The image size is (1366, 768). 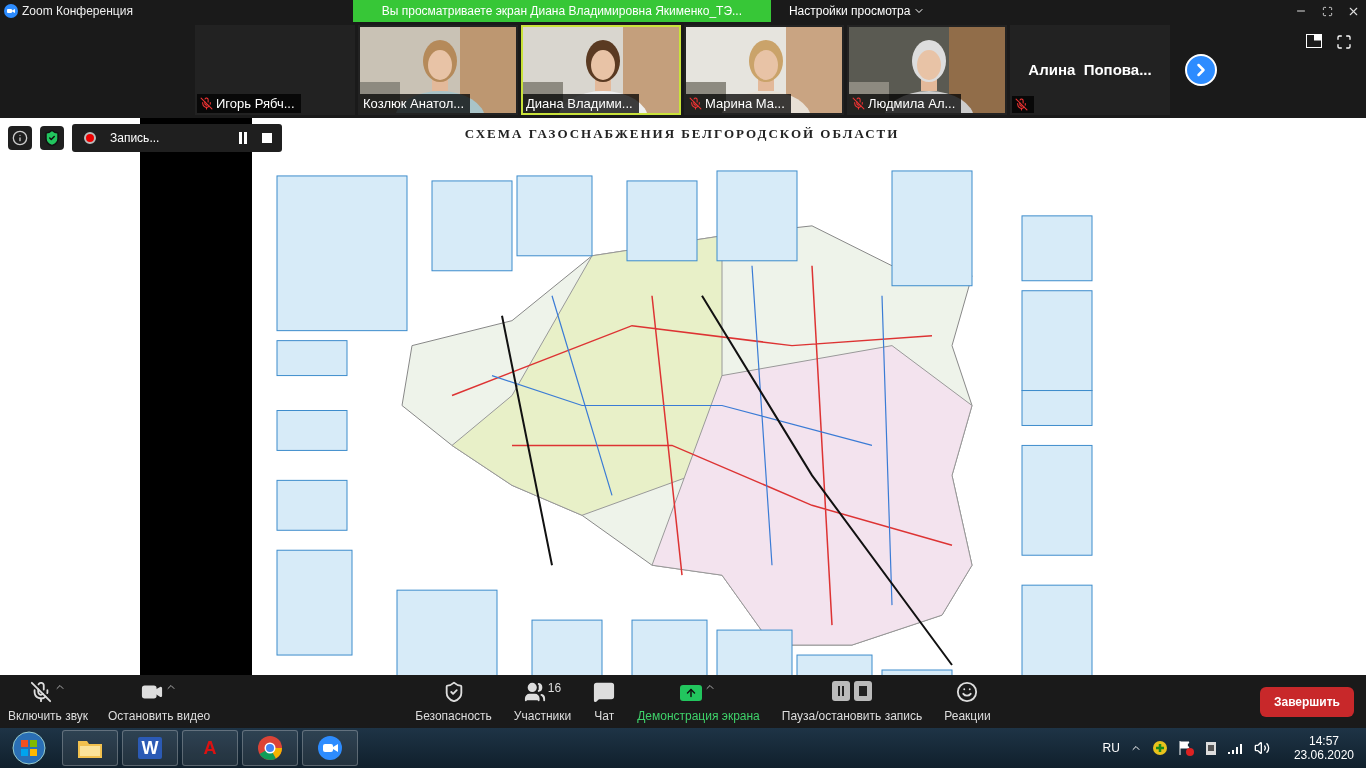 I want to click on toolbar-button: Реакции, so click(x=967, y=701).